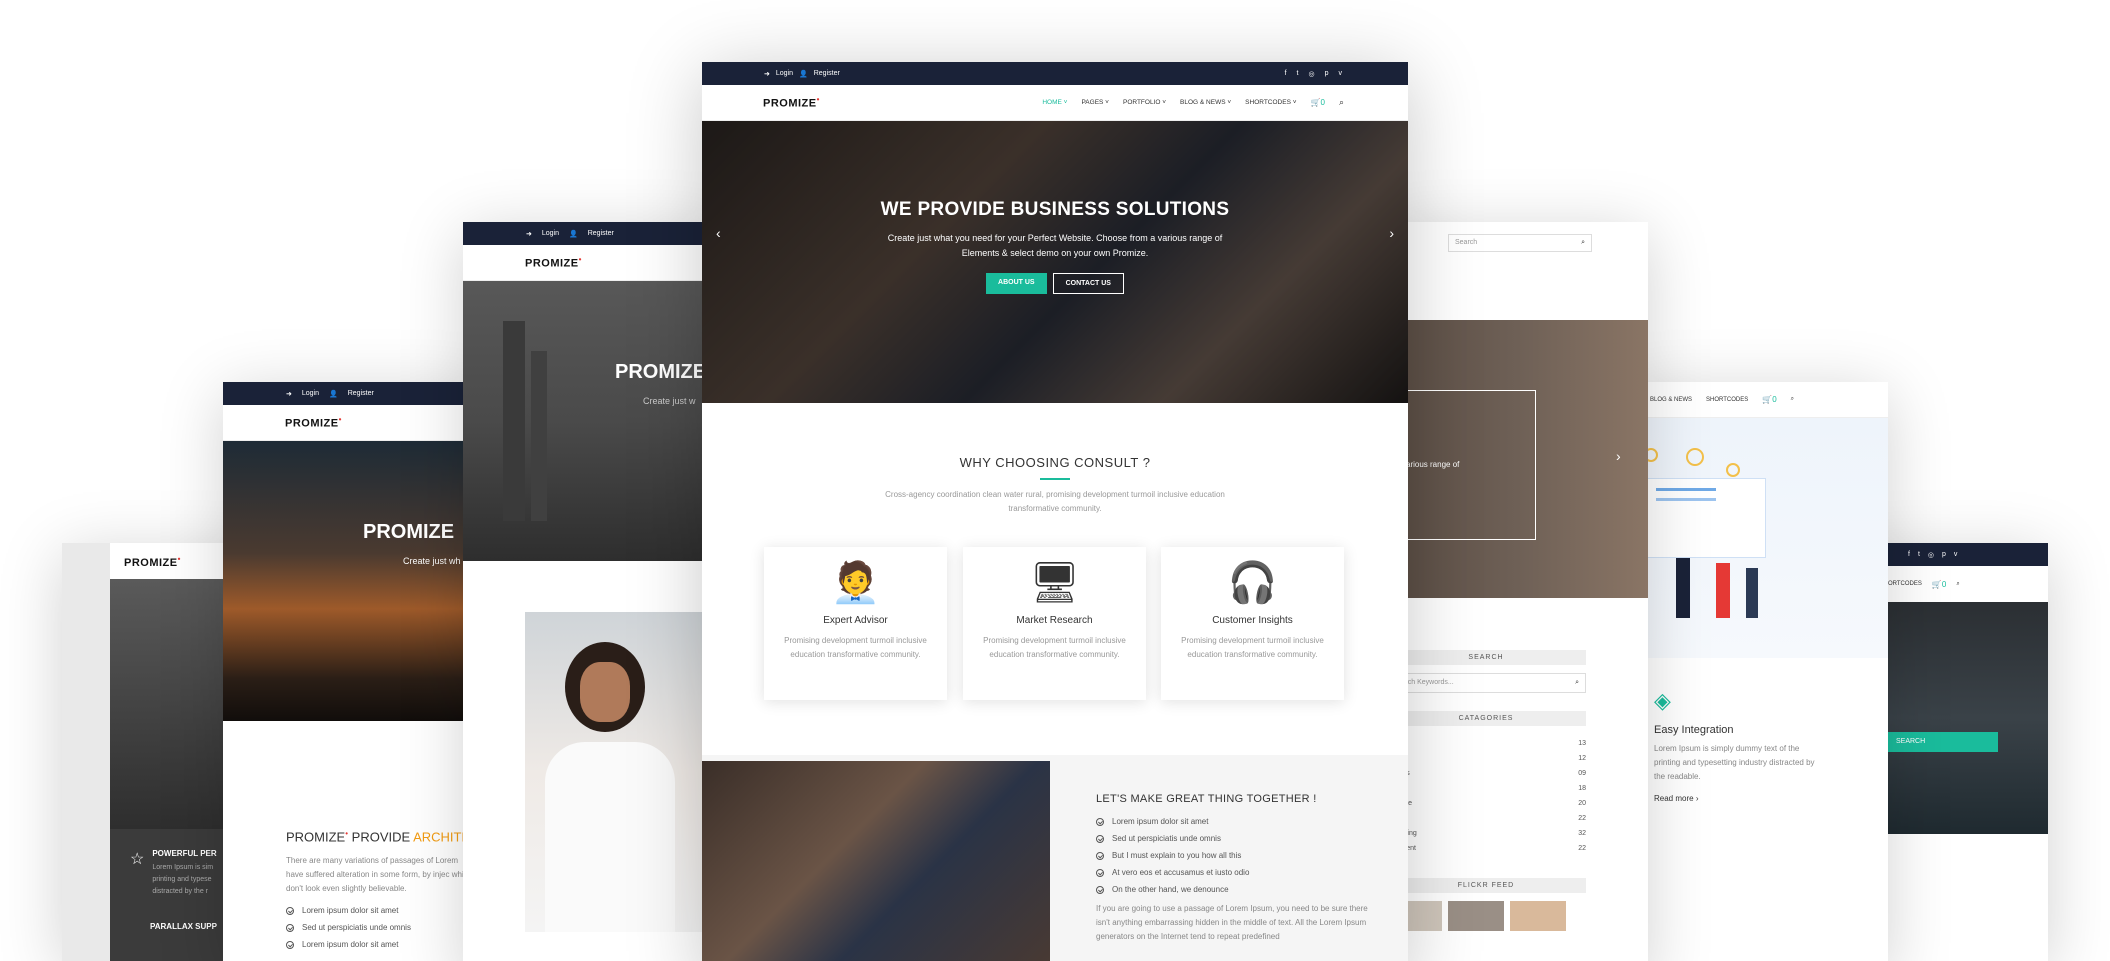 This screenshot has height=961, width=2110. I want to click on right1-sidebar-search-input: Search Keywords... ⌕, so click(1486, 683).